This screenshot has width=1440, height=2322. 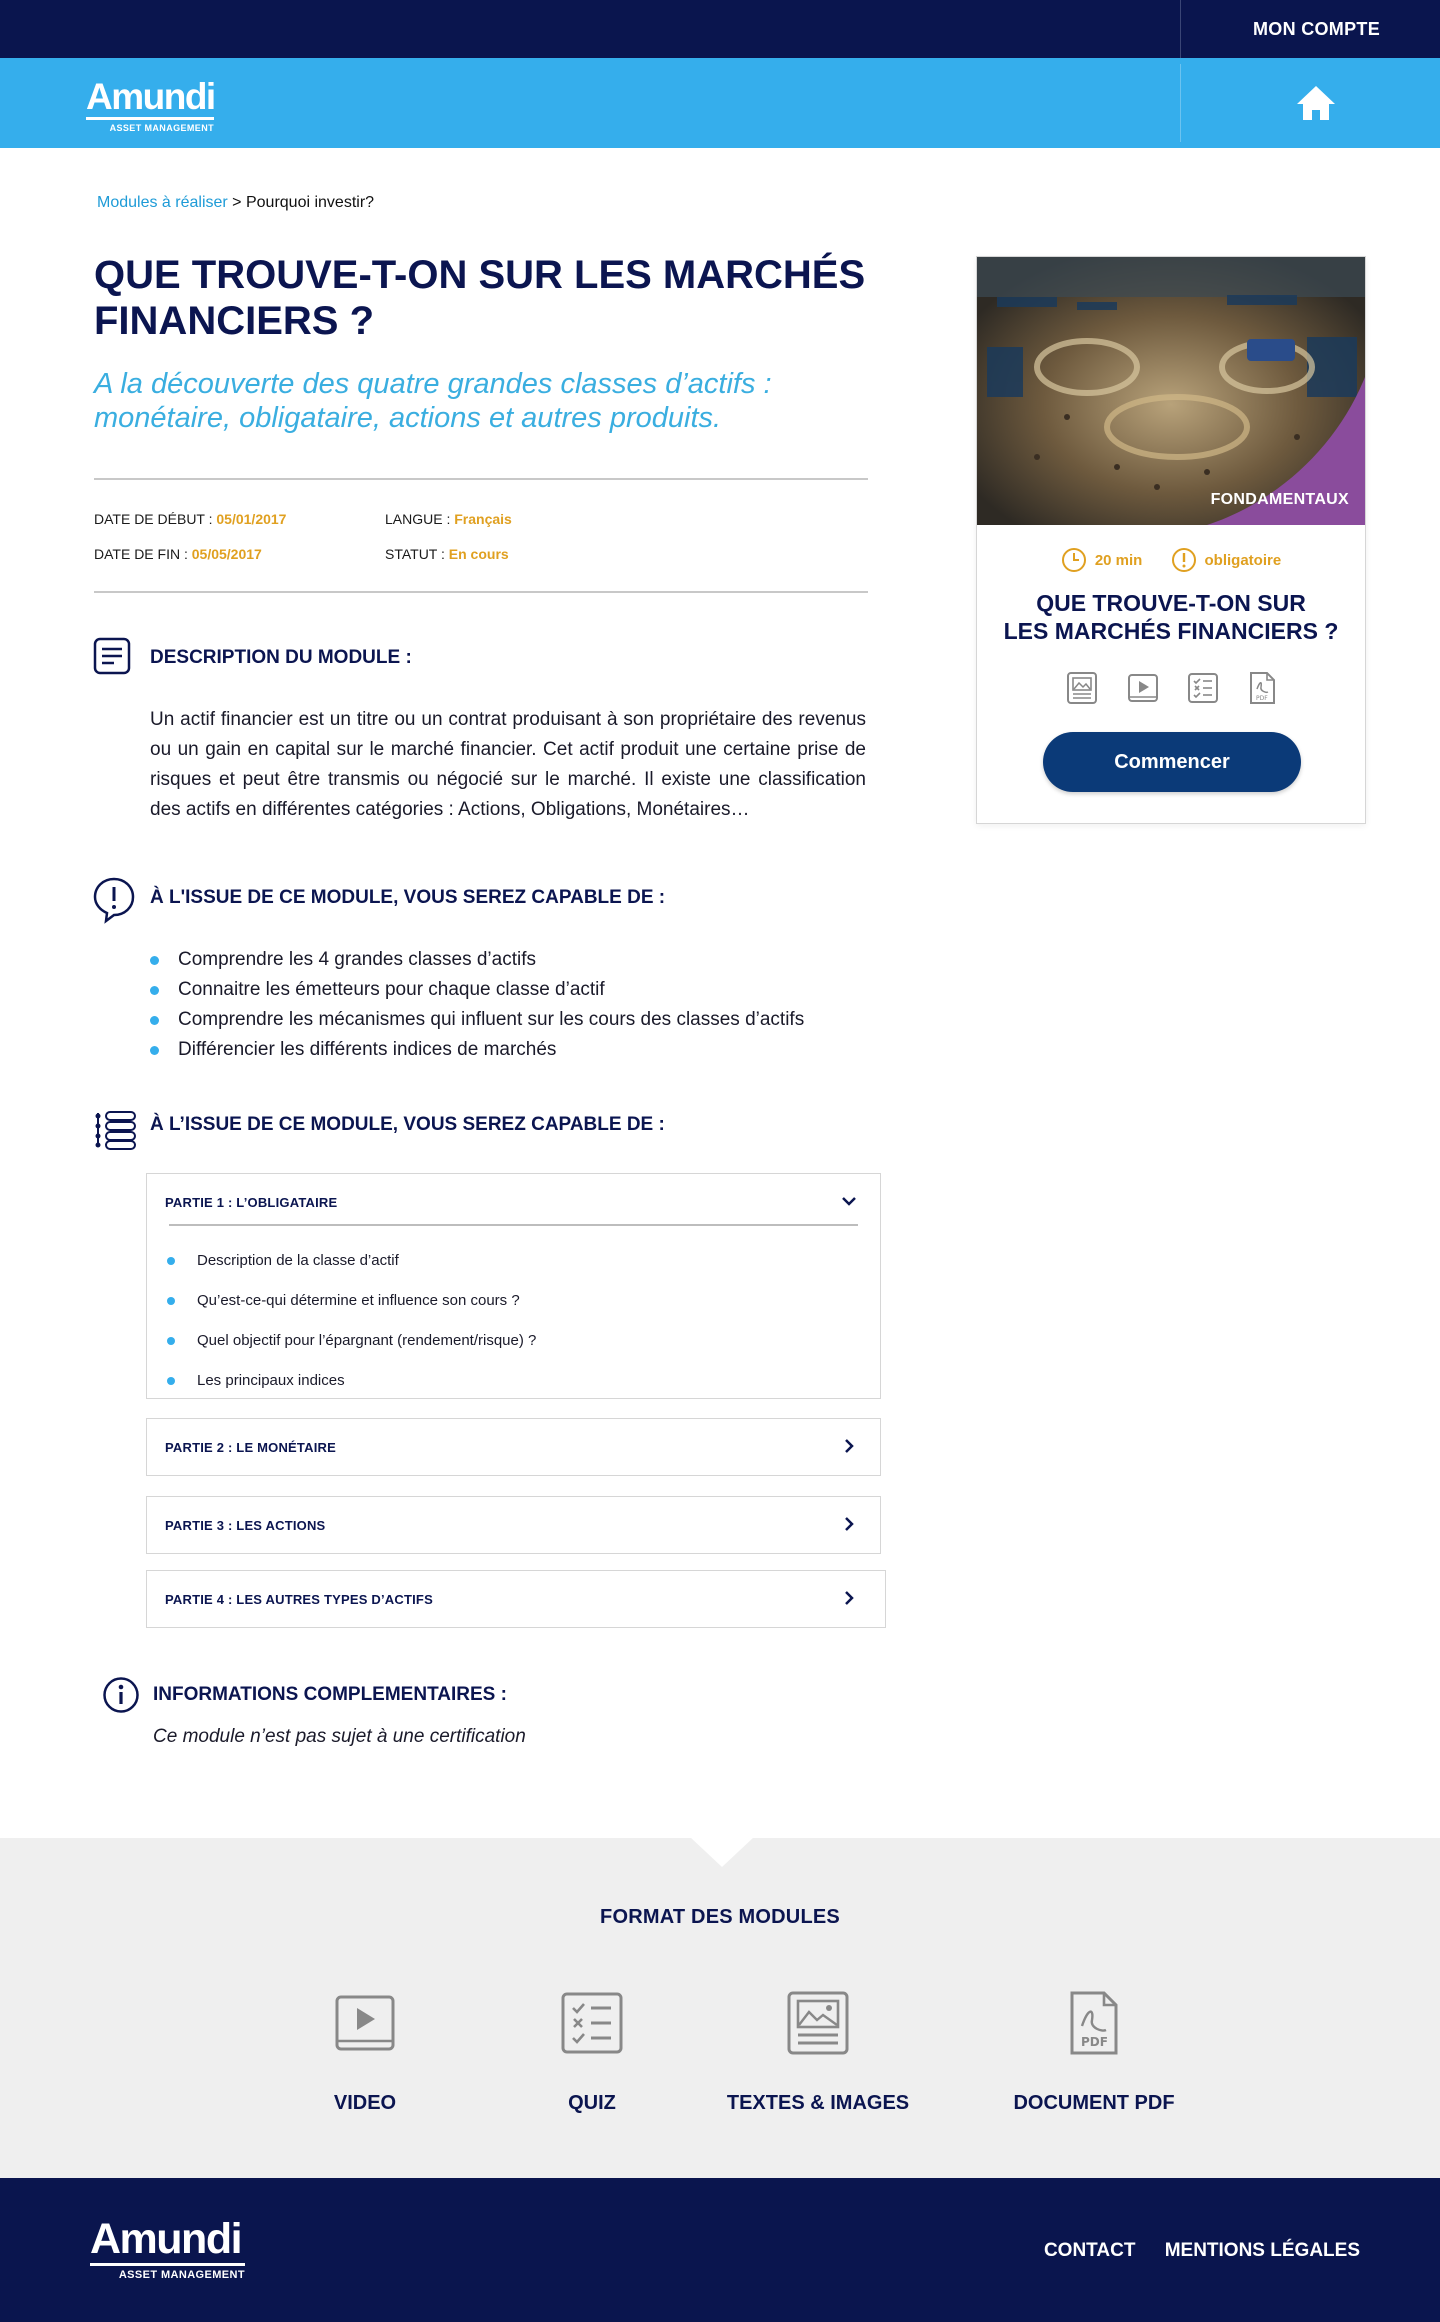 I want to click on footer-logo: Amundi ASSET MANAGEMENT, so click(x=167, y=2249).